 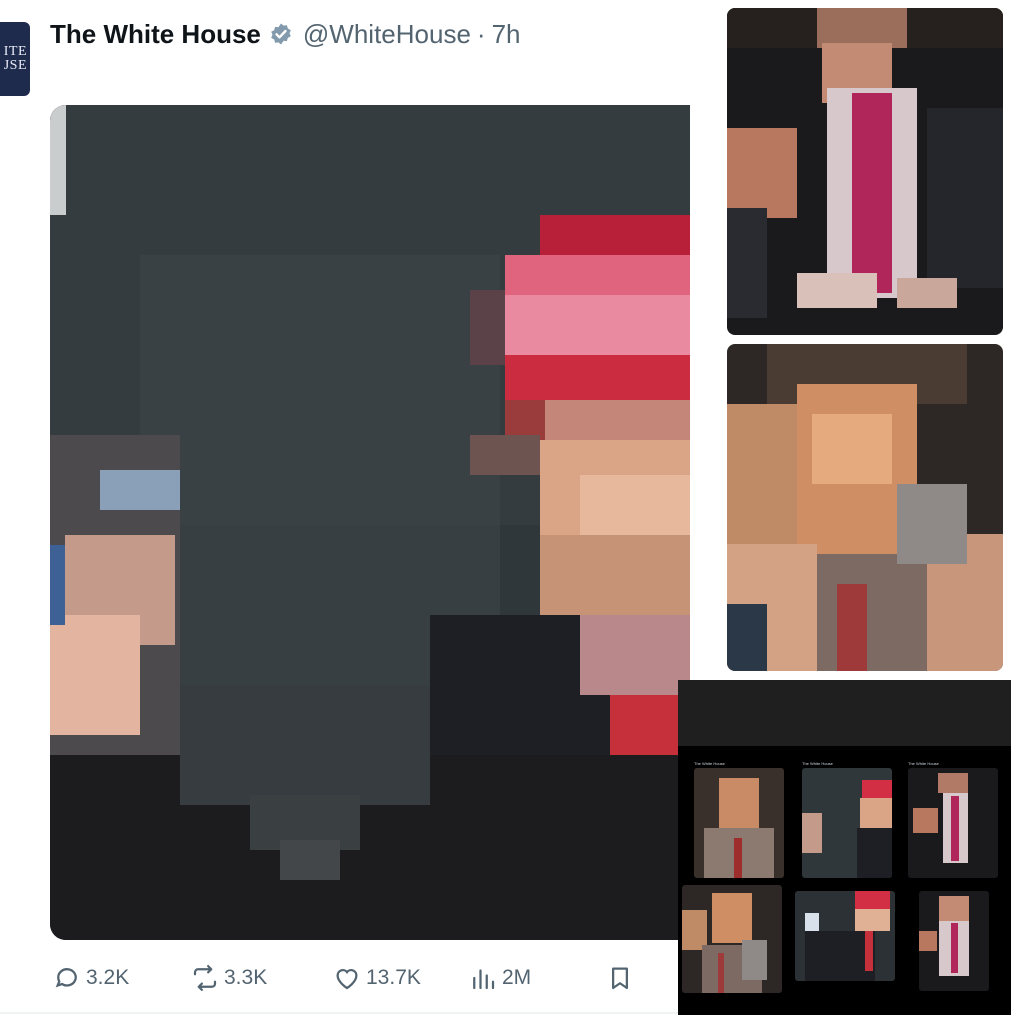 What do you see at coordinates (499, 978) in the screenshot?
I see `views-button: 2M` at bounding box center [499, 978].